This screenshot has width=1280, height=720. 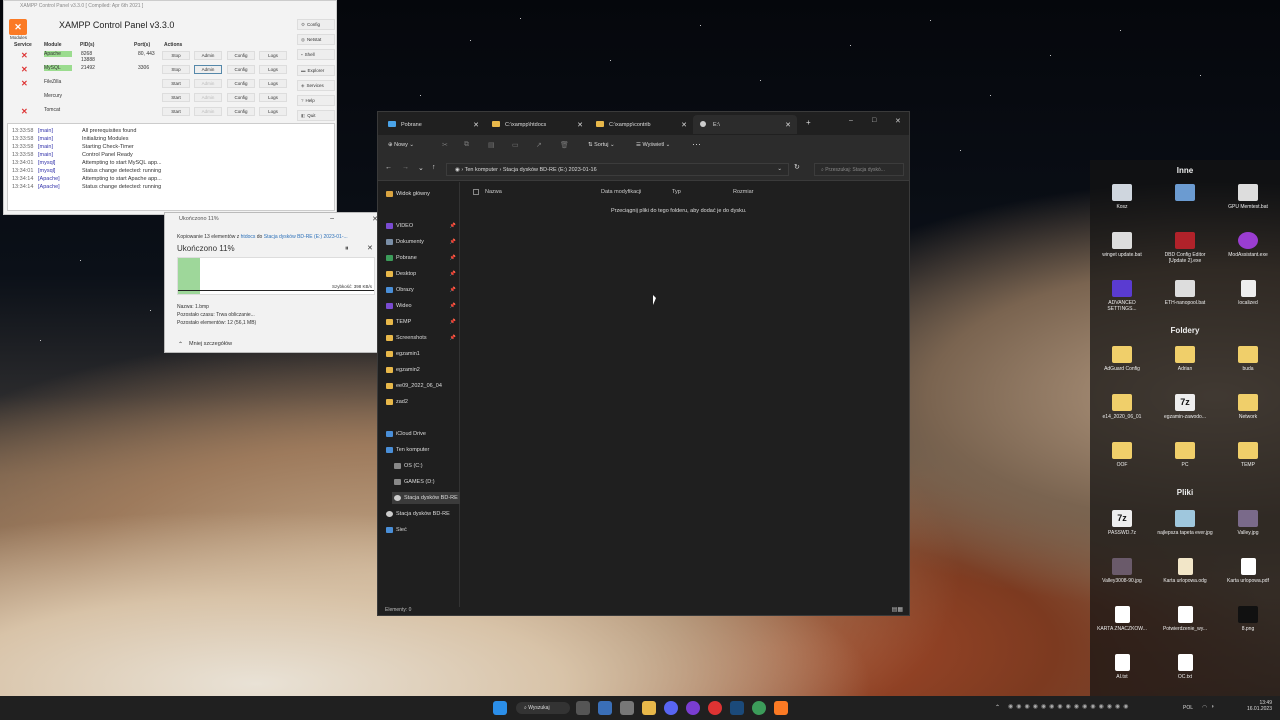 What do you see at coordinates (500, 708) in the screenshot?
I see `start-windows-icon` at bounding box center [500, 708].